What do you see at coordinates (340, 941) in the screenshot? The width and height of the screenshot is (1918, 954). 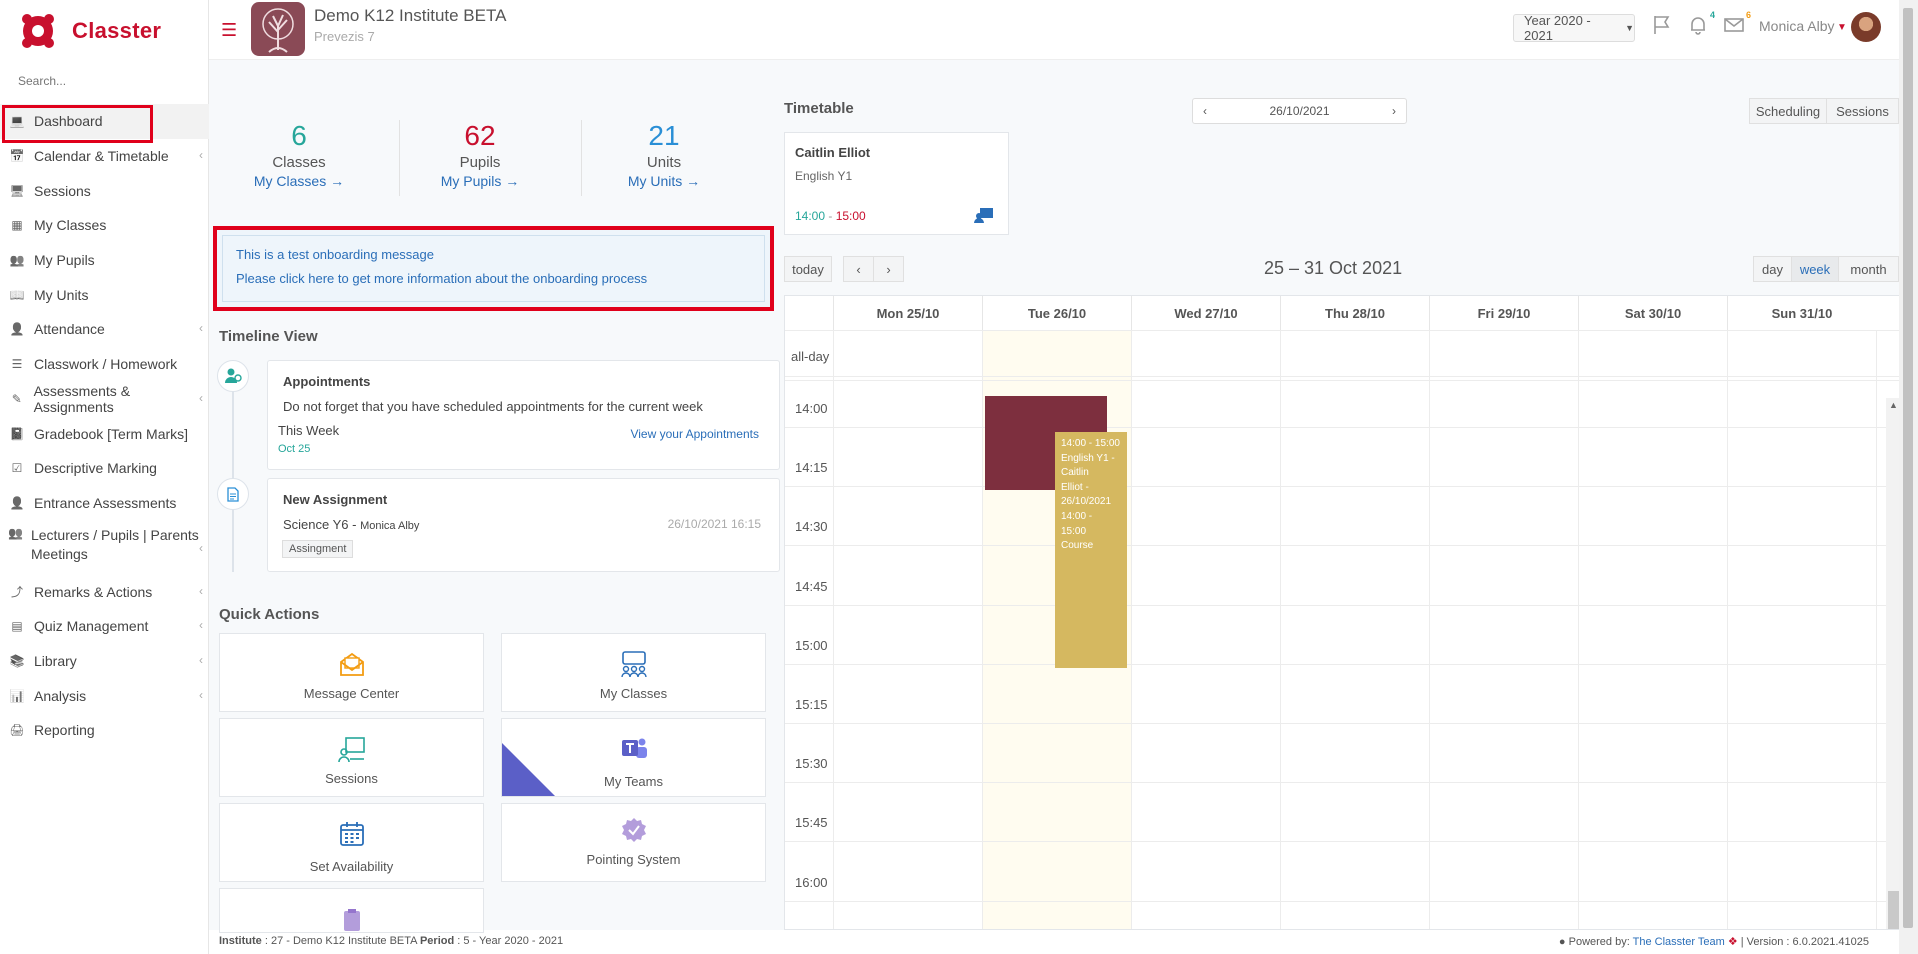 I see `footer-institute-value: : 27 - Demo K12 Institute BETA` at bounding box center [340, 941].